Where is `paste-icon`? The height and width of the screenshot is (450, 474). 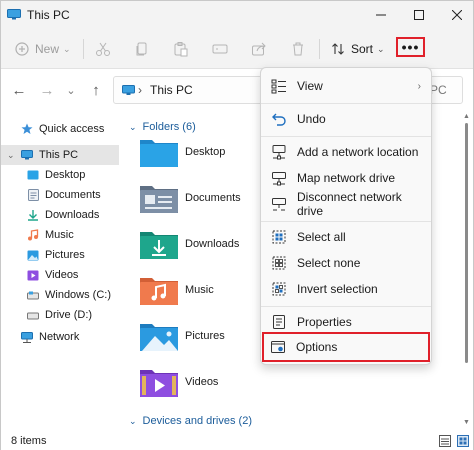
paste-icon is located at coordinates (181, 49).